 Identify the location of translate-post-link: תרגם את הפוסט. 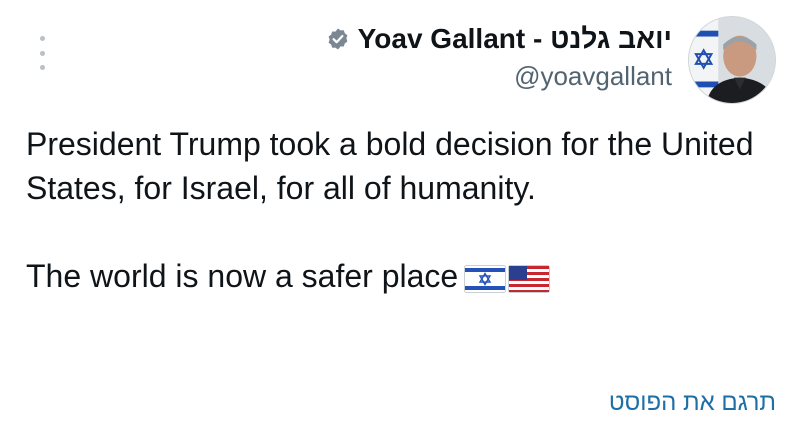
(692, 403).